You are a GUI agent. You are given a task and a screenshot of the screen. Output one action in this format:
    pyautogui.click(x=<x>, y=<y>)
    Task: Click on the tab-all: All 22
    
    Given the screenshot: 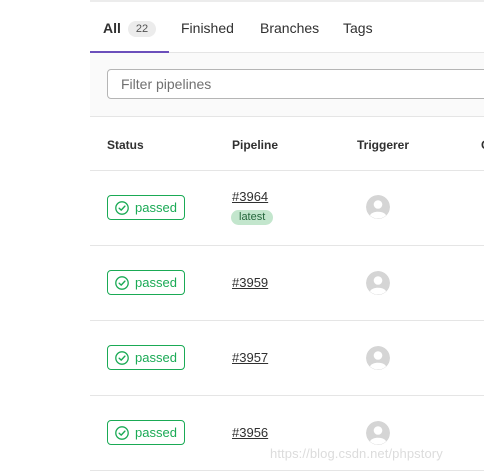 What is the action you would take?
    pyautogui.click(x=129, y=26)
    